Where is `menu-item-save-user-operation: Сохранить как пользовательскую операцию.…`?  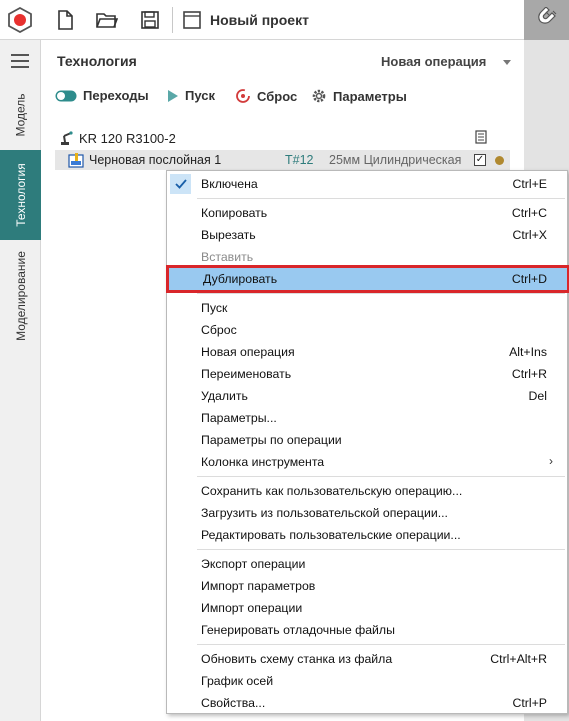
menu-item-save-user-operation: Сохранить как пользовательскую операцию.… is located at coordinates (367, 491).